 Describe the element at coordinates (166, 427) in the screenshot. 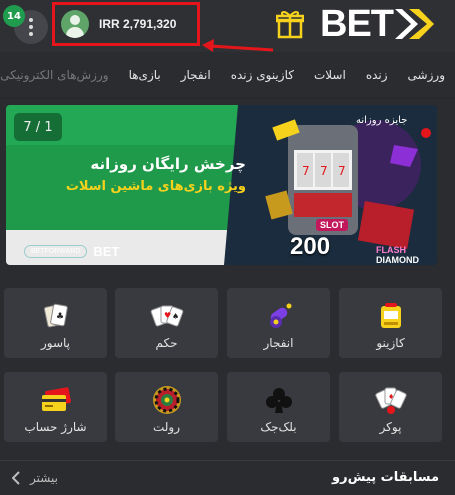

I see `tile-label: رولت` at that location.